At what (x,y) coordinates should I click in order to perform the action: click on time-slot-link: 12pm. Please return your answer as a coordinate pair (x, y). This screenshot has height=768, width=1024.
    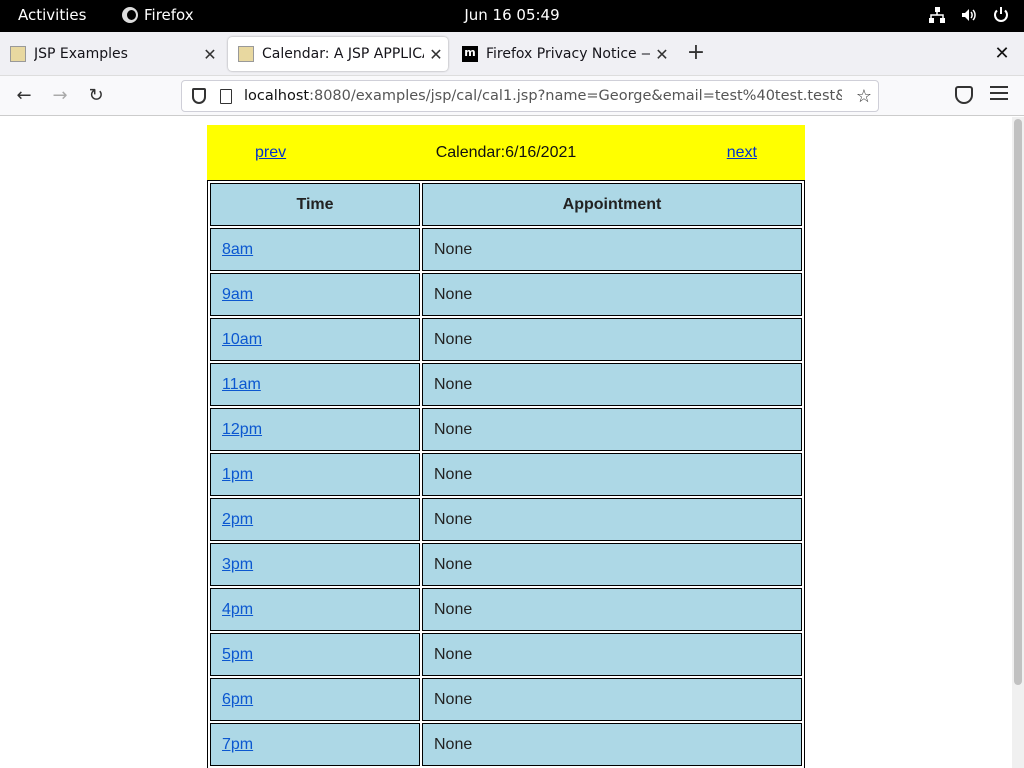
    Looking at the image, I should click on (242, 429).